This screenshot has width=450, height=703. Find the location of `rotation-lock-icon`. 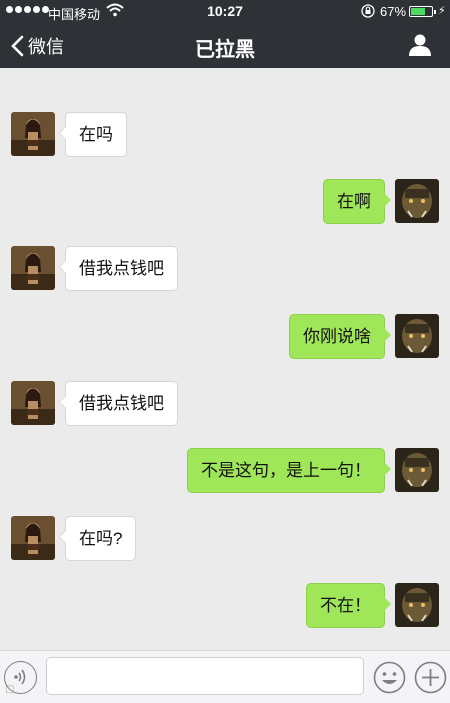

rotation-lock-icon is located at coordinates (368, 11).